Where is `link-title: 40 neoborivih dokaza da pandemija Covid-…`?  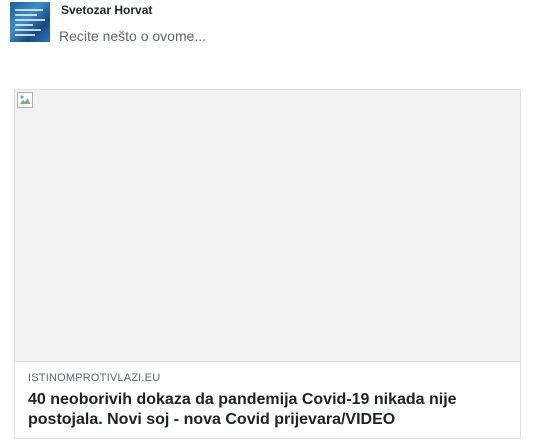
link-title: 40 neoborivih dokaza da pandemija Covid-… is located at coordinates (268, 410).